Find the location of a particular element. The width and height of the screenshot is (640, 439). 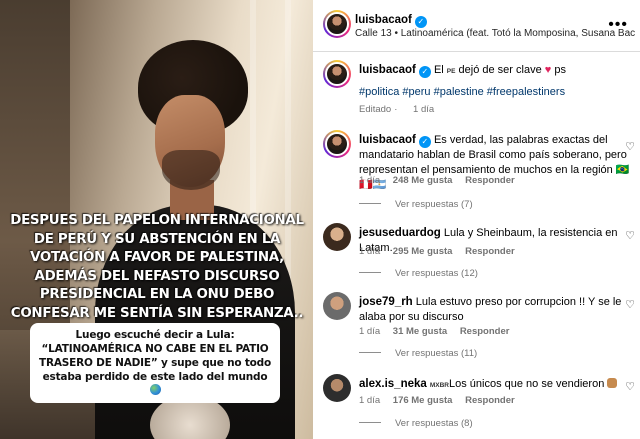

caption-username: luisbacaof is located at coordinates (387, 70).